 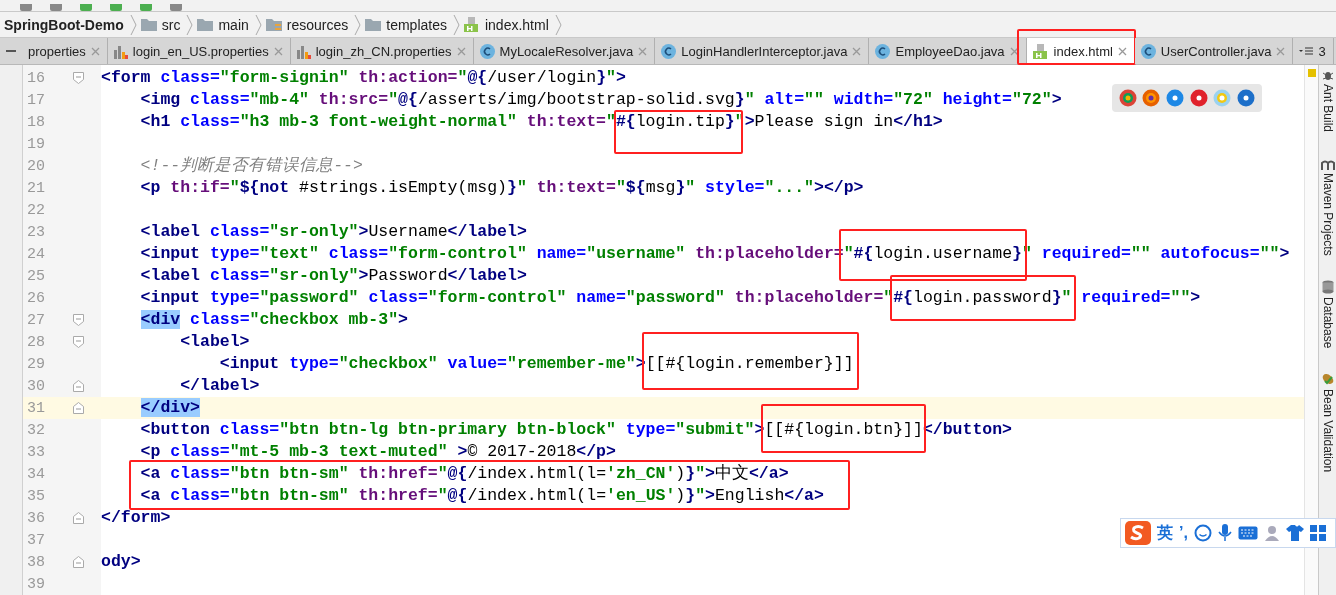 What do you see at coordinates (1327, 165) in the screenshot?
I see `maven-icon` at bounding box center [1327, 165].